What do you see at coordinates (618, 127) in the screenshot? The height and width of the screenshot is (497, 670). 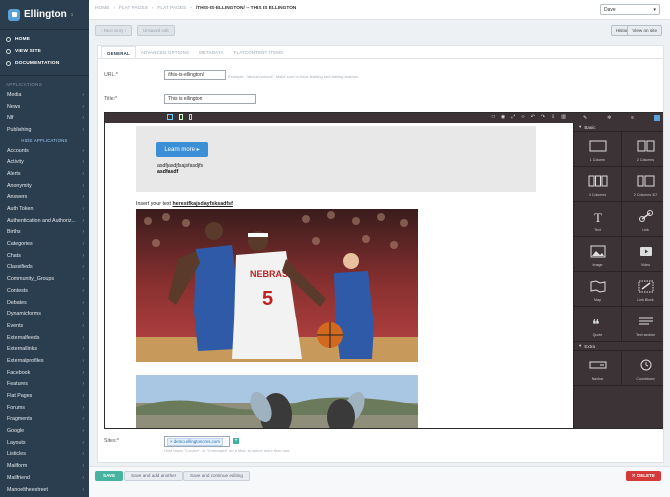 I see `basic-category: ▾ Basic` at bounding box center [618, 127].